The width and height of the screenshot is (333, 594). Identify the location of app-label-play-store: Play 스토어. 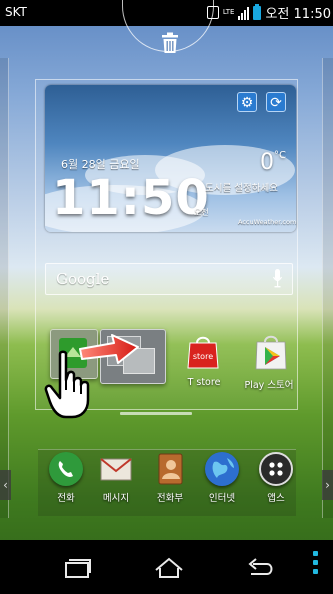
(269, 385).